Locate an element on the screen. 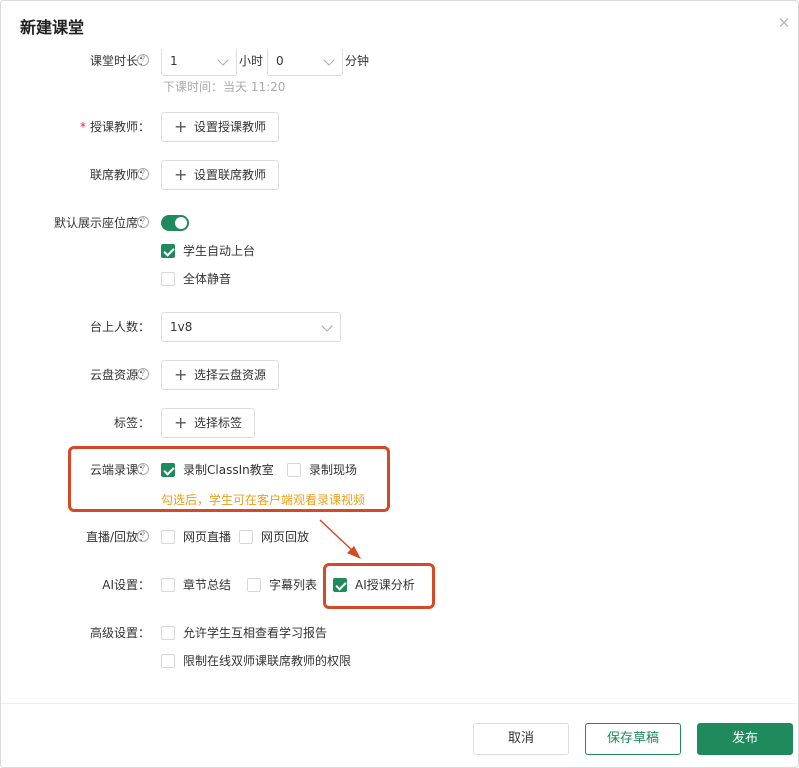 This screenshot has height=768, width=799. stage-count-label: 台上人数： is located at coordinates (119, 327).